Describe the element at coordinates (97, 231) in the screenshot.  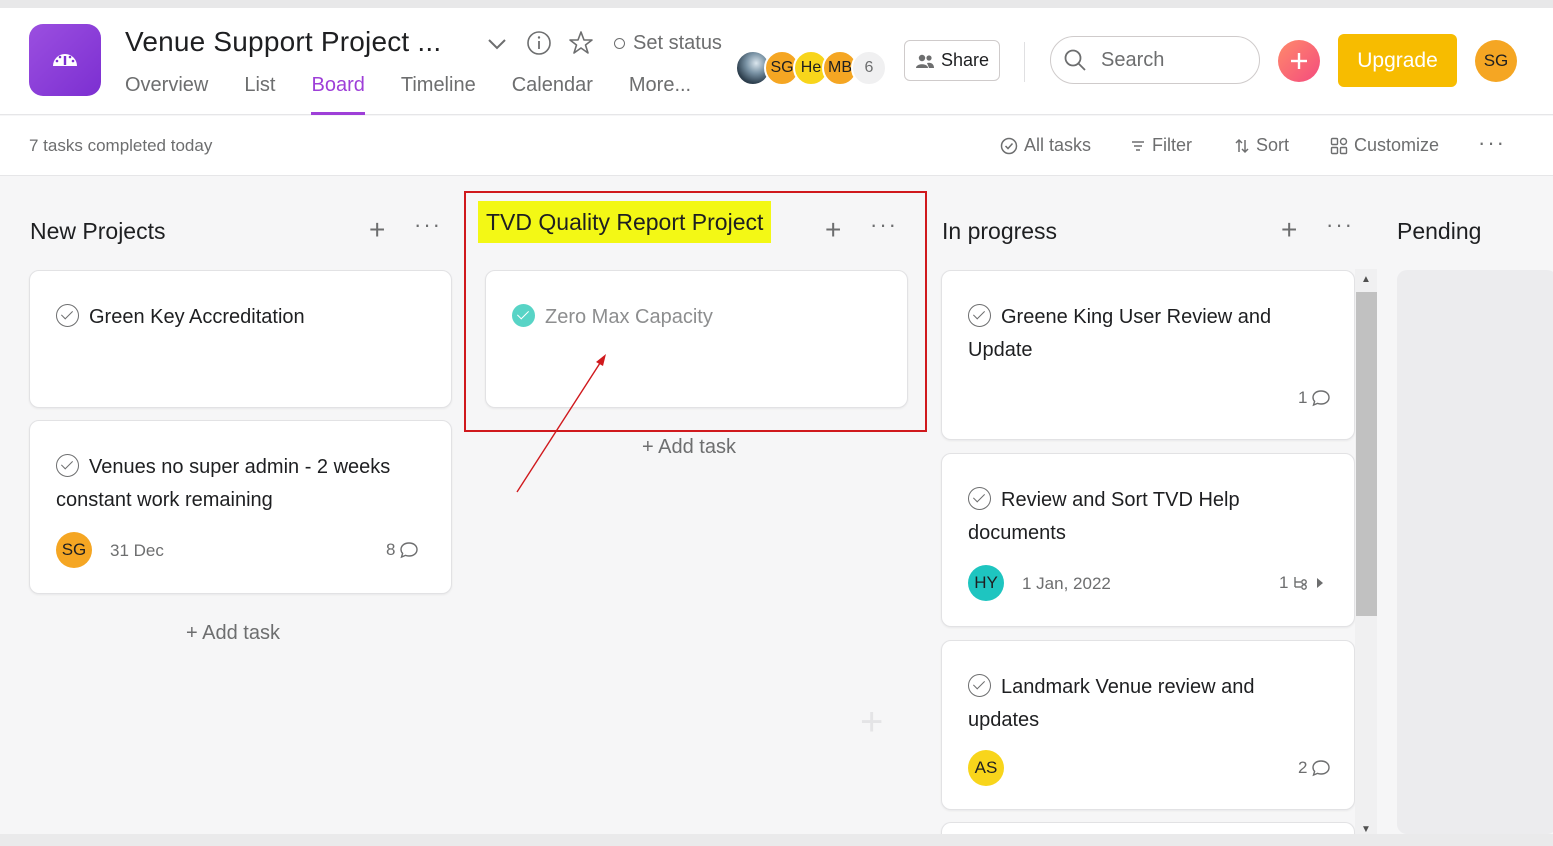
I see `column-title: New Projects` at that location.